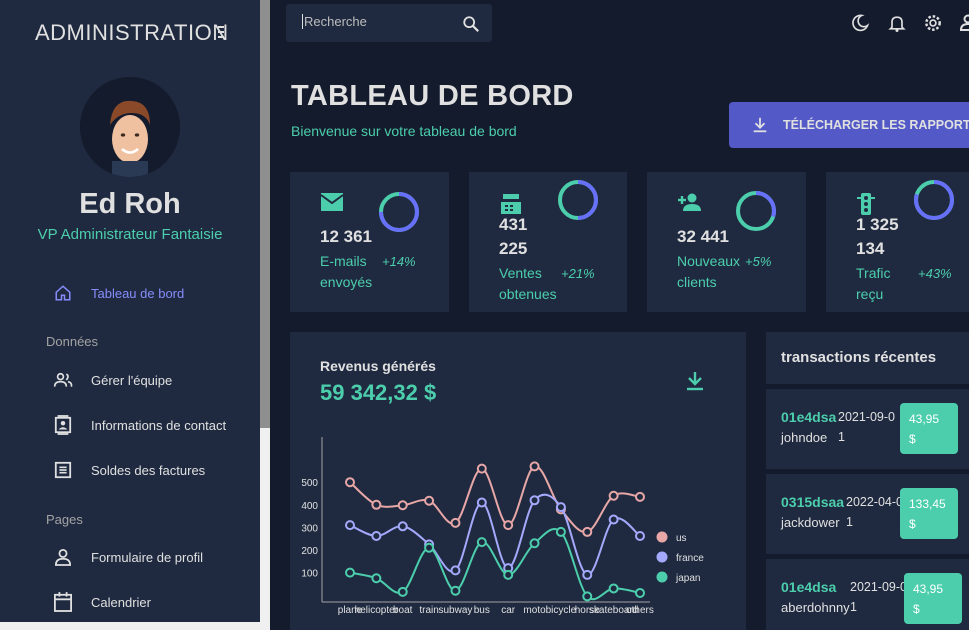 Image resolution: width=969 pixels, height=630 pixels. What do you see at coordinates (681, 538) in the screenshot?
I see `legend-label-us: us` at bounding box center [681, 538].